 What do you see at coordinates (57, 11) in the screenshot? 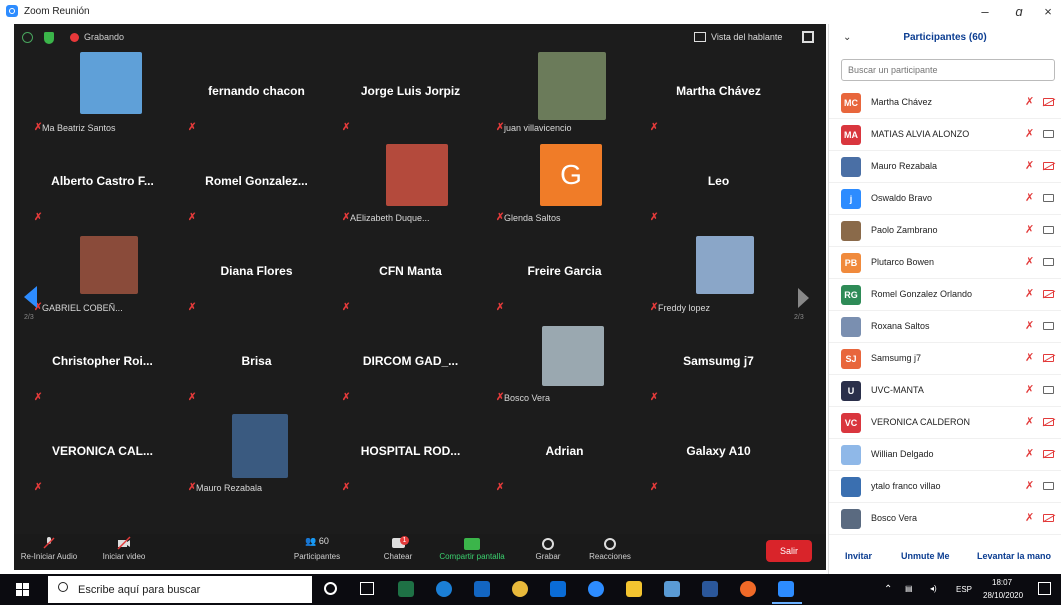
I see `window-title: Zoom Reunión` at bounding box center [57, 11].